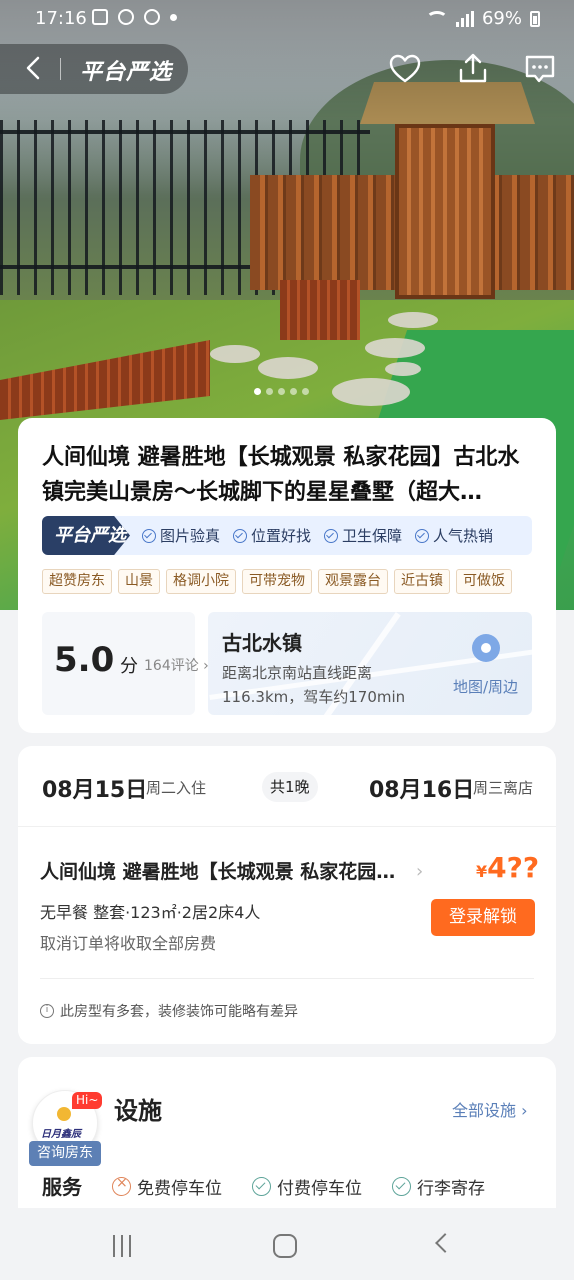  Describe the element at coordinates (363, 535) in the screenshot. I see `assurance-item: 卫生保障` at that location.